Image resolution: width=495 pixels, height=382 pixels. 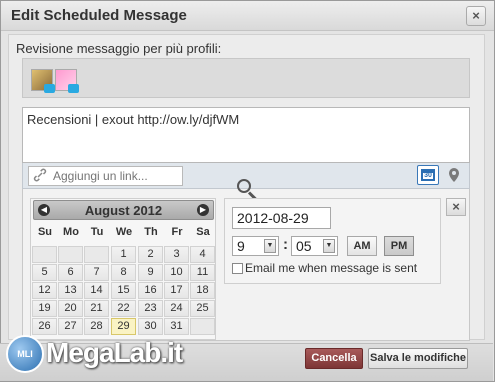 What do you see at coordinates (176, 254) in the screenshot?
I see `calendar-day: 3` at bounding box center [176, 254].